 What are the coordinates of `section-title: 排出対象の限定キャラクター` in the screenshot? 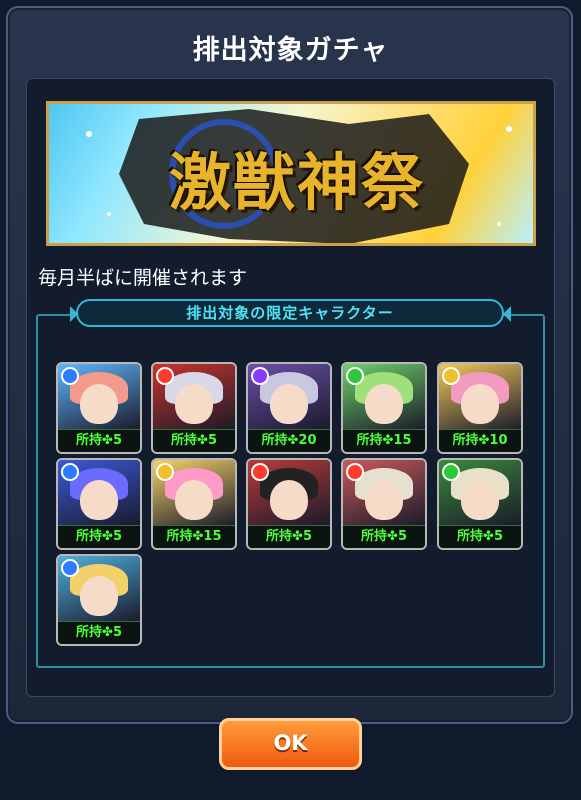 It's located at (290, 313).